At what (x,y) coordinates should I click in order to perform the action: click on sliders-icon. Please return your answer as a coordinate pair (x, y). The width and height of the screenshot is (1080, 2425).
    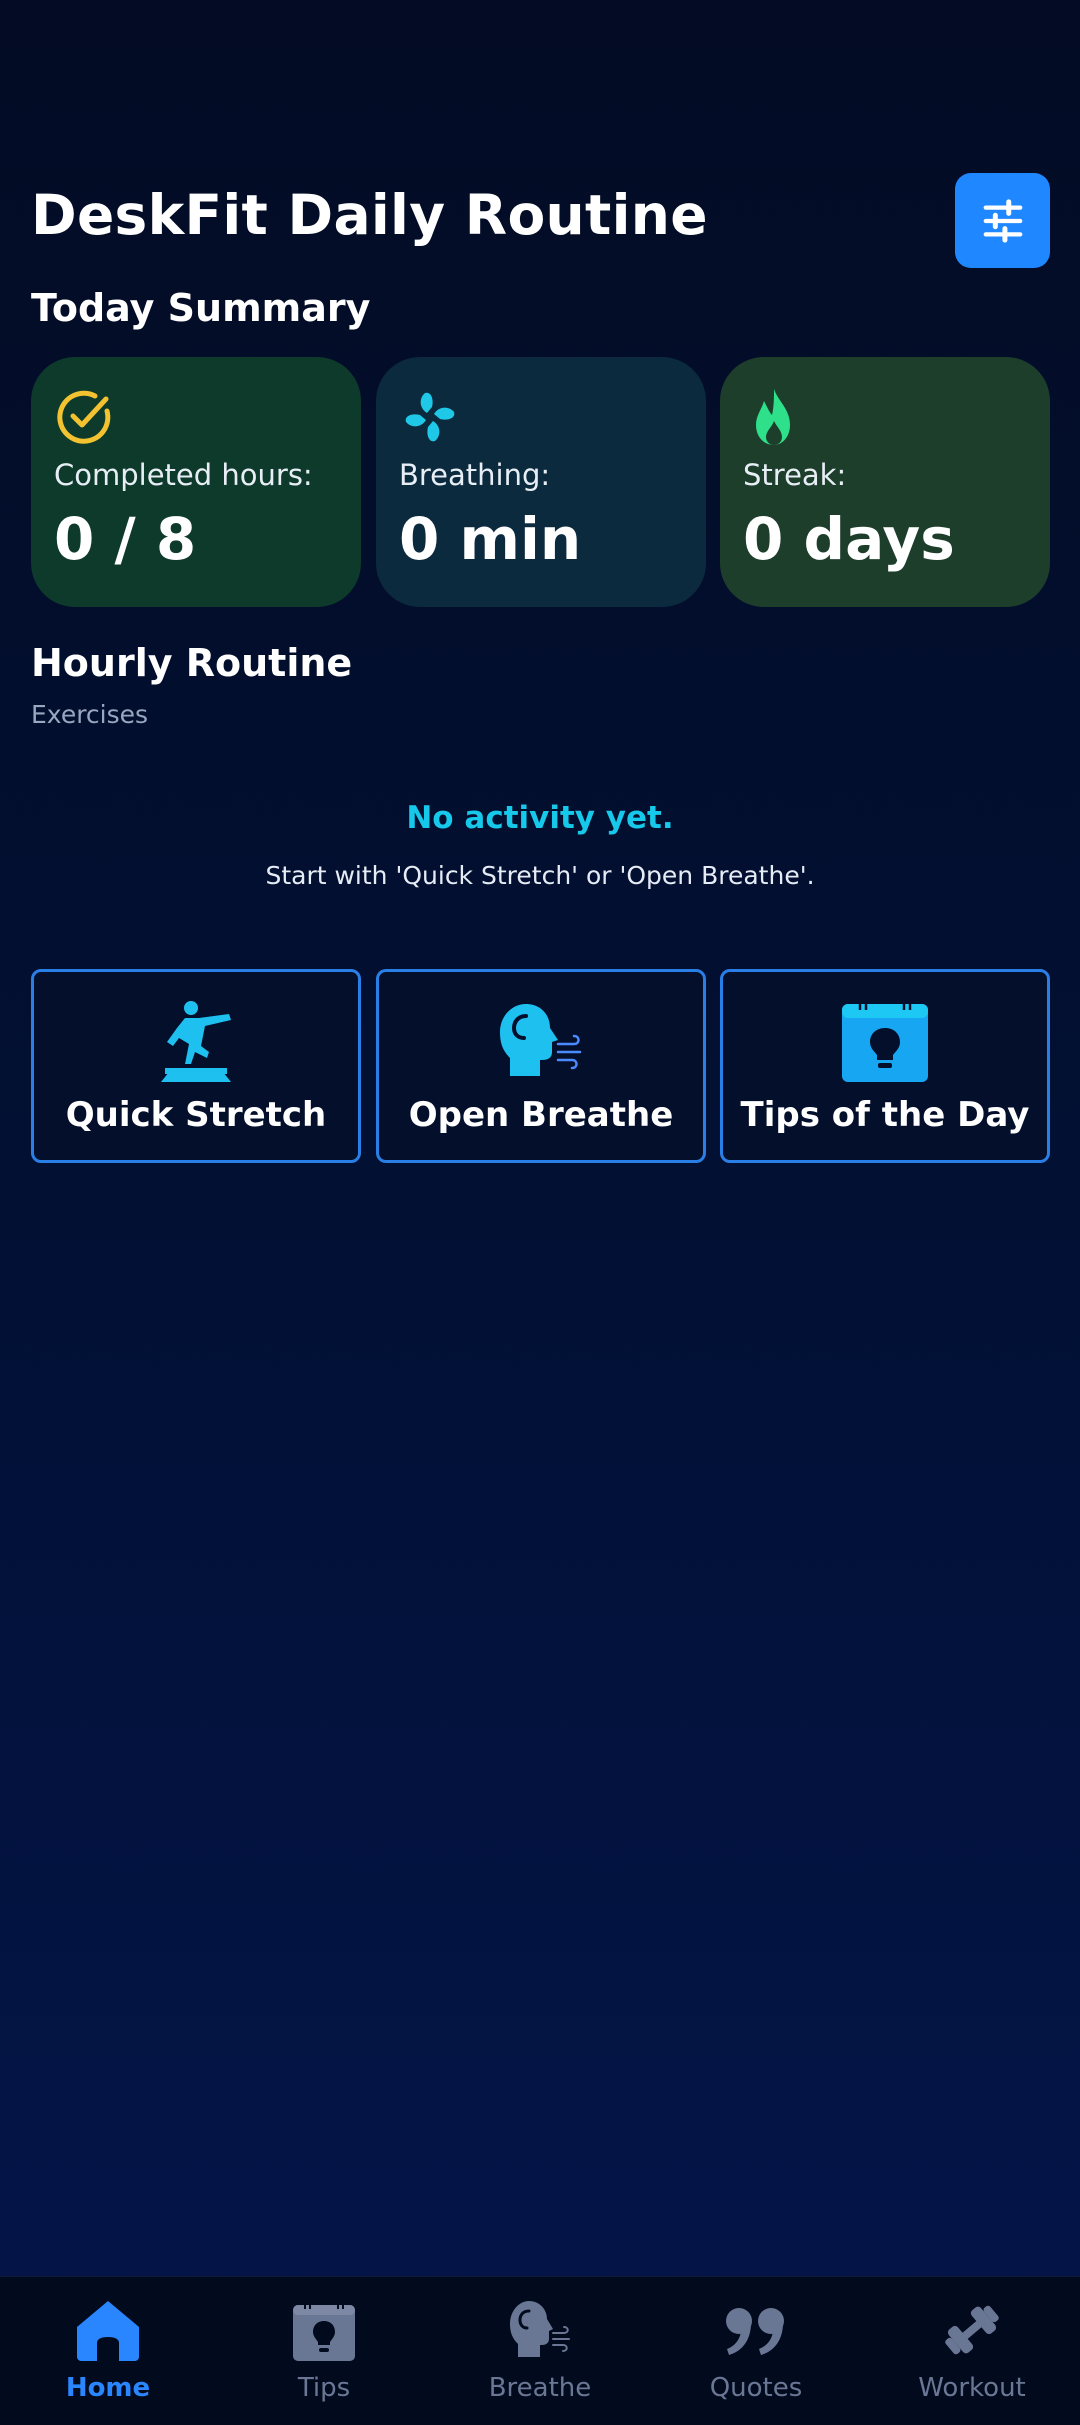
    Looking at the image, I should click on (1002, 220).